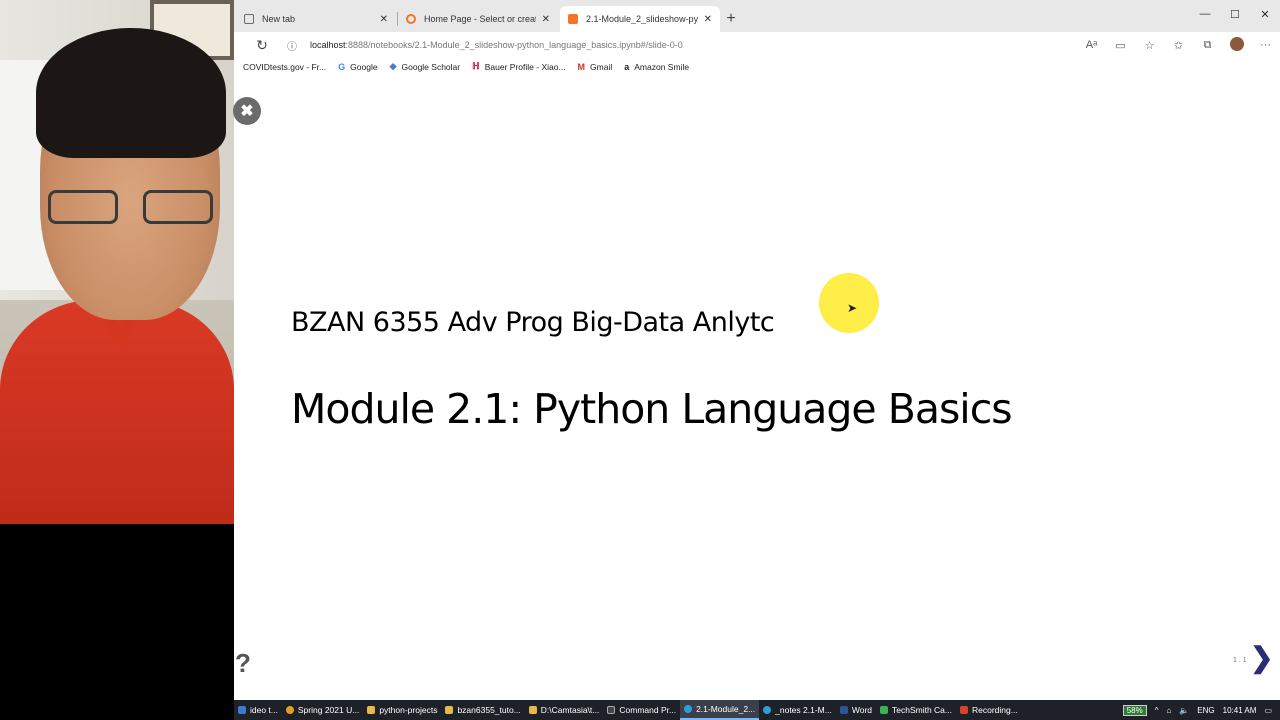  What do you see at coordinates (117, 262) in the screenshot?
I see `webcam-overlay` at bounding box center [117, 262].